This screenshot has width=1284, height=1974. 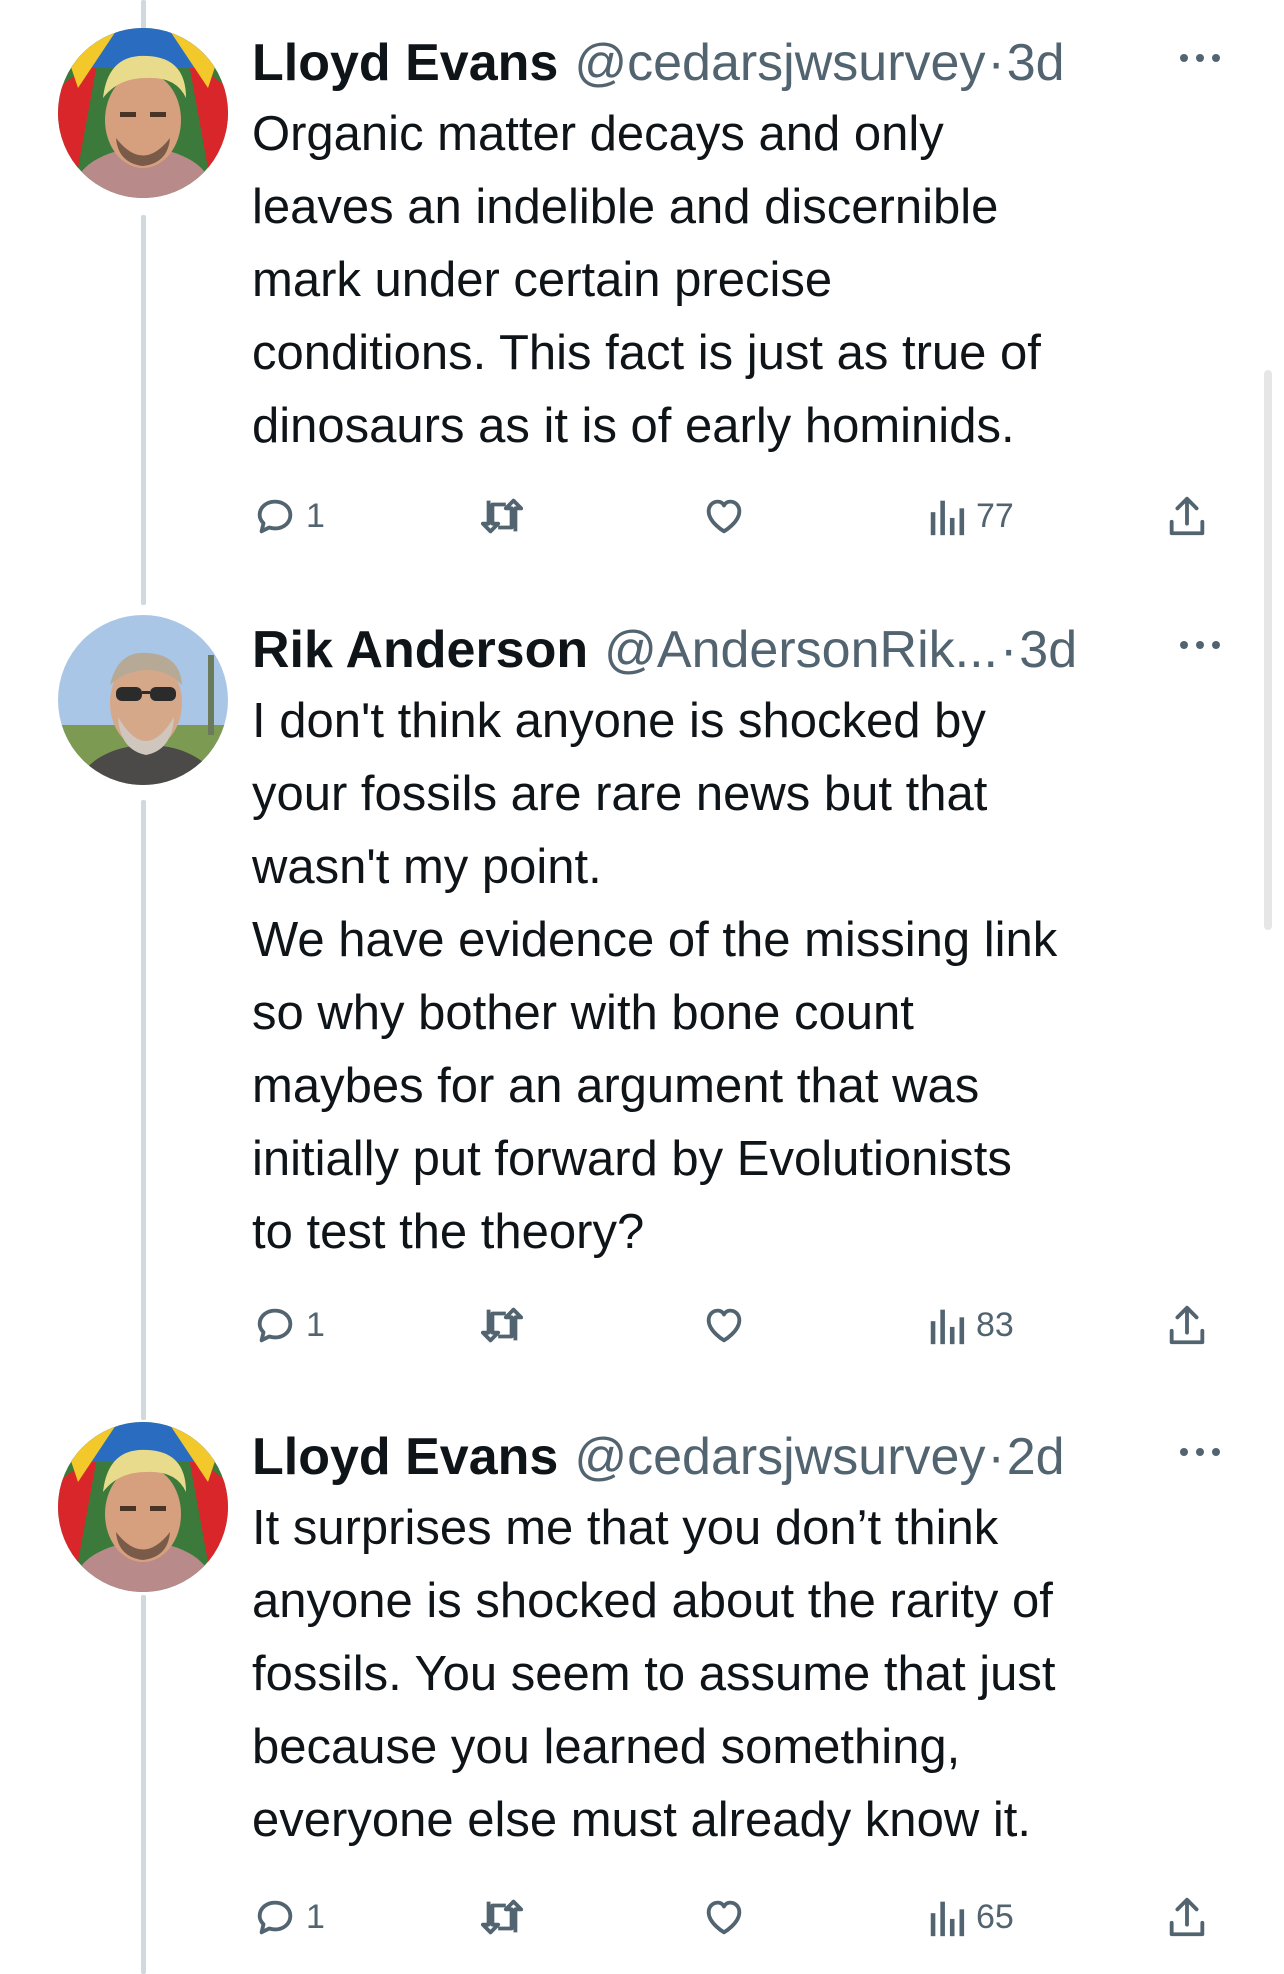 I want to click on tweet-header: Lloyd Evans @cedarsjwsurvey · 2d, so click(x=658, y=1457).